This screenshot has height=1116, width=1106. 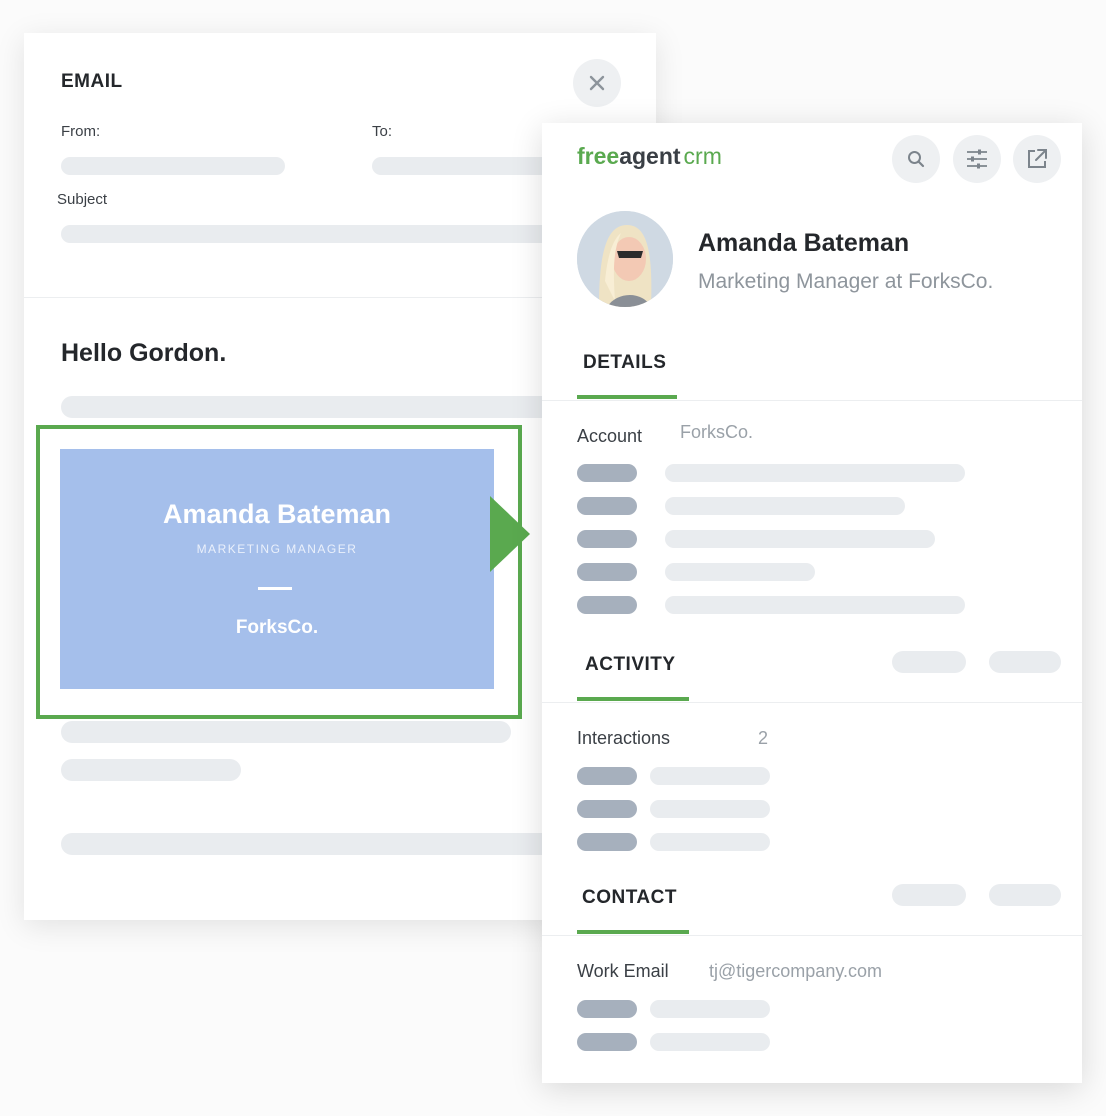 What do you see at coordinates (92, 81) in the screenshot?
I see `email-title: EMAIL` at bounding box center [92, 81].